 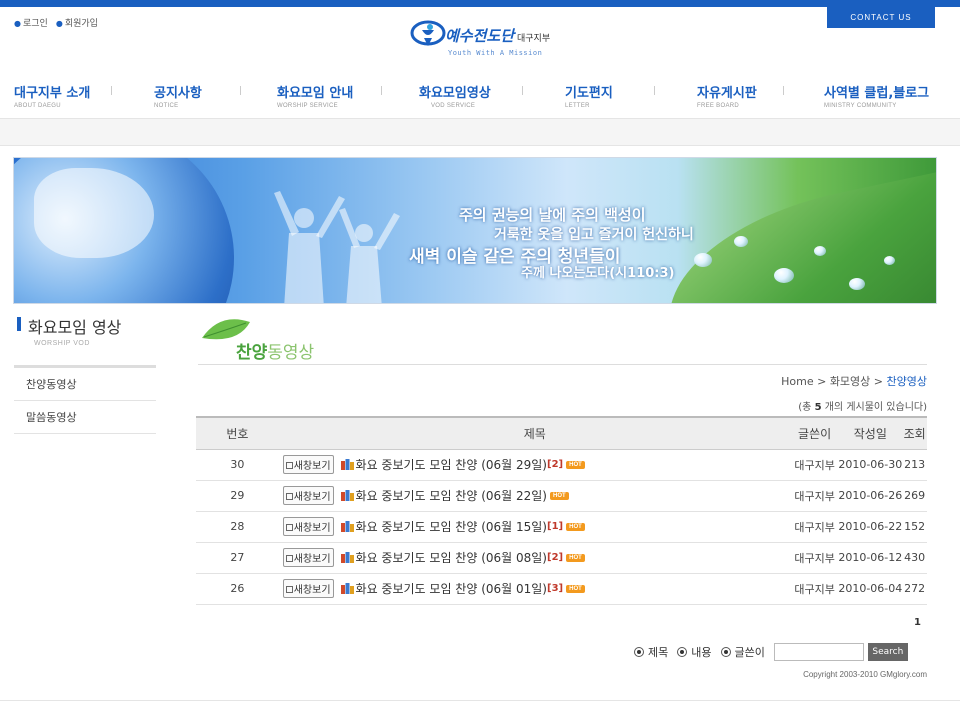 What do you see at coordinates (534, 433) in the screenshot?
I see `col-subject: 제목` at bounding box center [534, 433].